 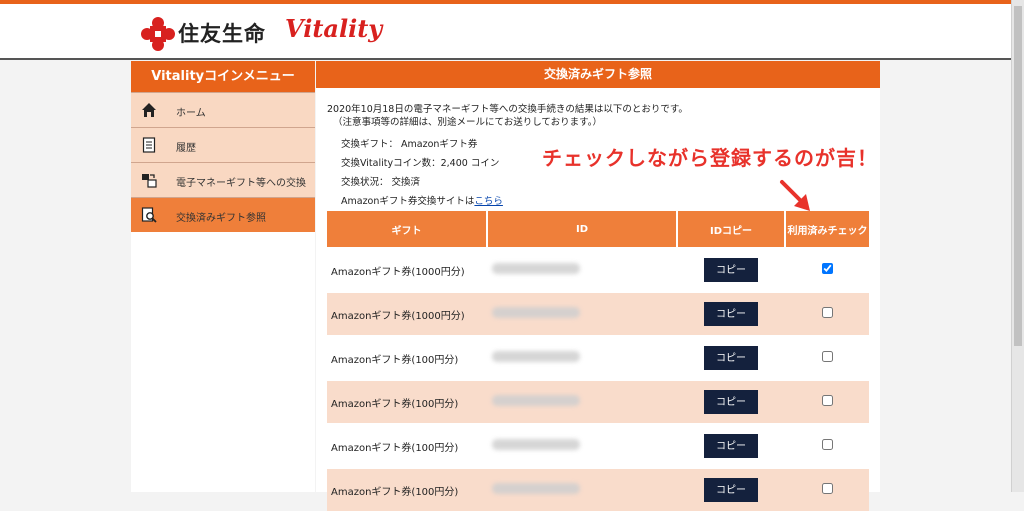 I want to click on amazon-site-line: Amazonギフト券交換サイトはこちら, so click(x=422, y=200).